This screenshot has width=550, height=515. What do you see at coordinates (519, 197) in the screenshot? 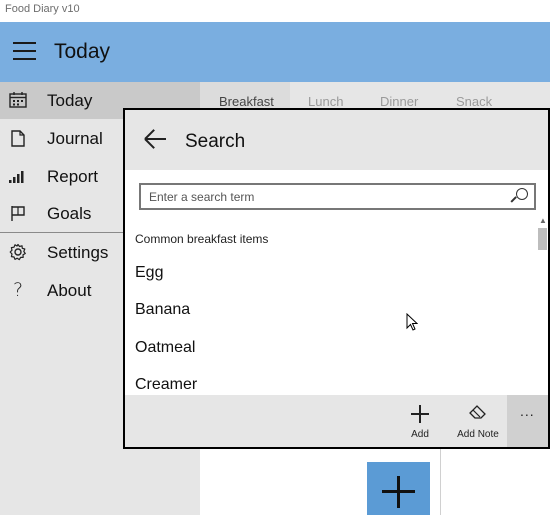
I see `search-icon` at bounding box center [519, 197].